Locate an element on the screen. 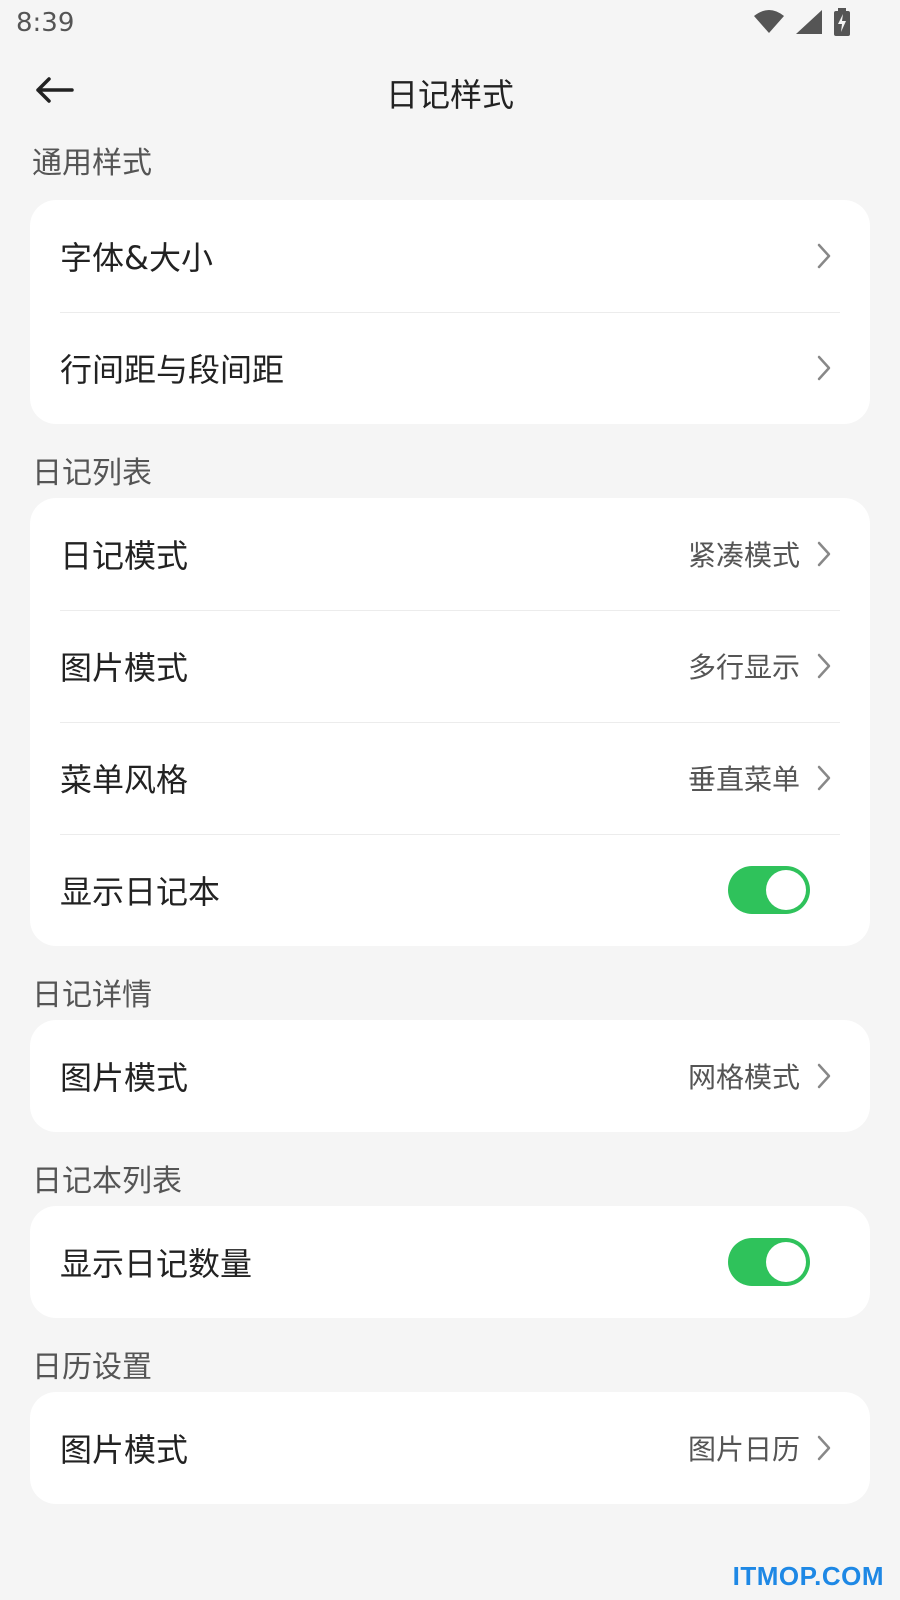 The height and width of the screenshot is (1600, 900). setting-row-font-size: 字体&大小 is located at coordinates (450, 256).